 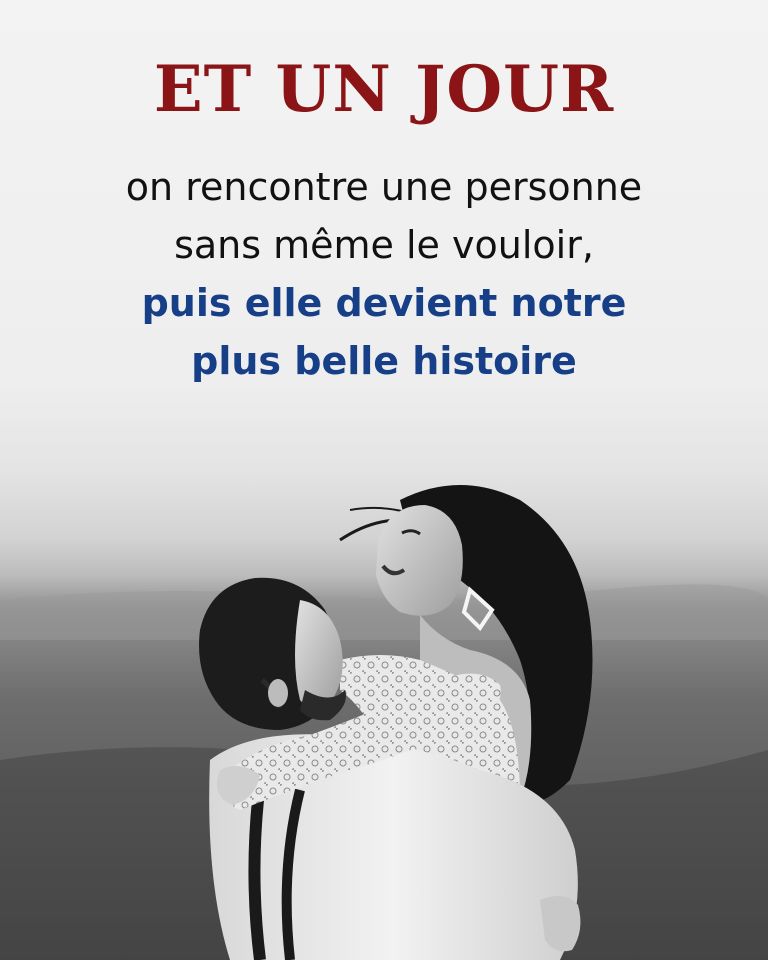 What do you see at coordinates (384, 245) in the screenshot?
I see `quote-line-2: sans même le vouloir,` at bounding box center [384, 245].